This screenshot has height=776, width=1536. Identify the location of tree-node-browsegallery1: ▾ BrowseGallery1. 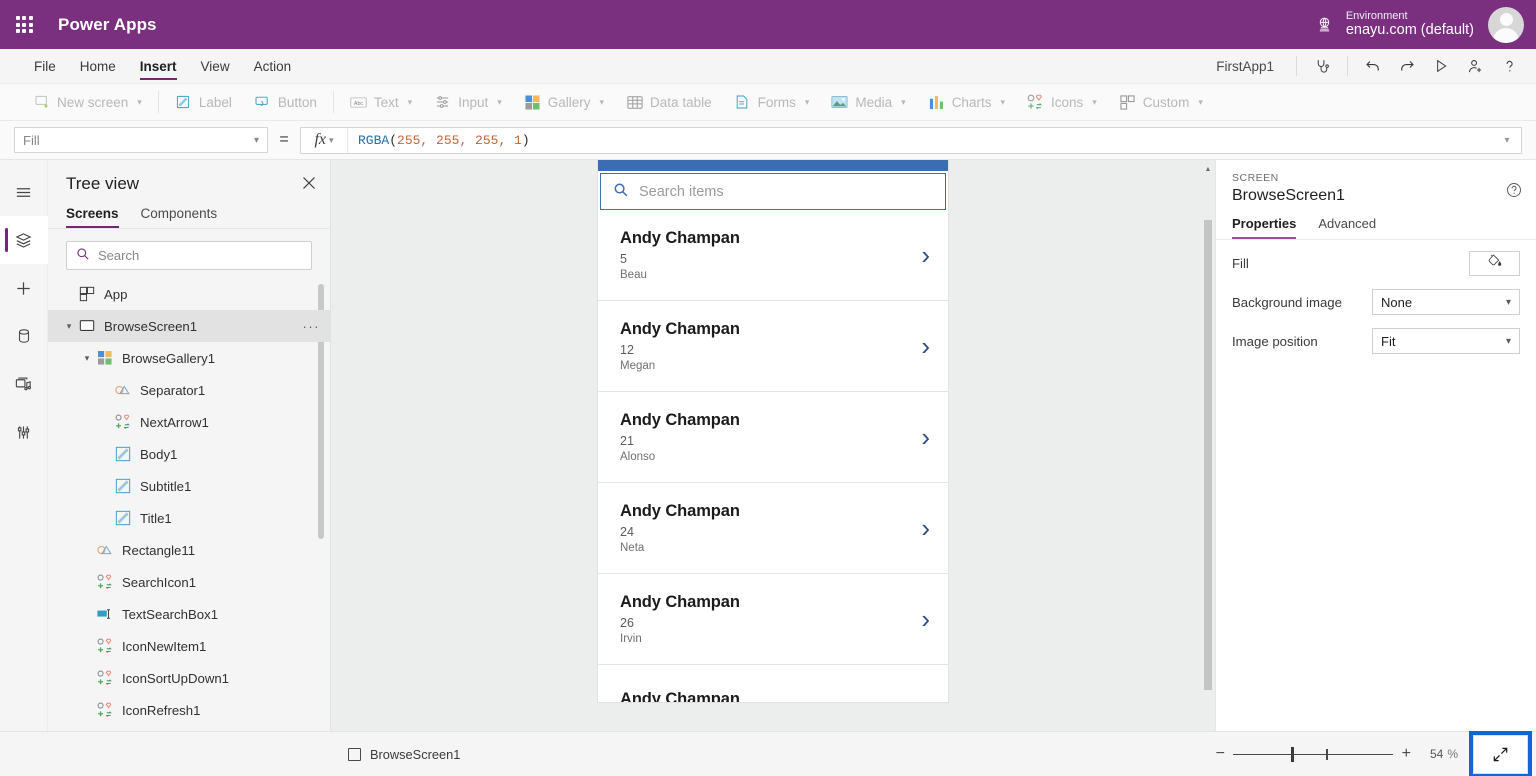
(189, 358).